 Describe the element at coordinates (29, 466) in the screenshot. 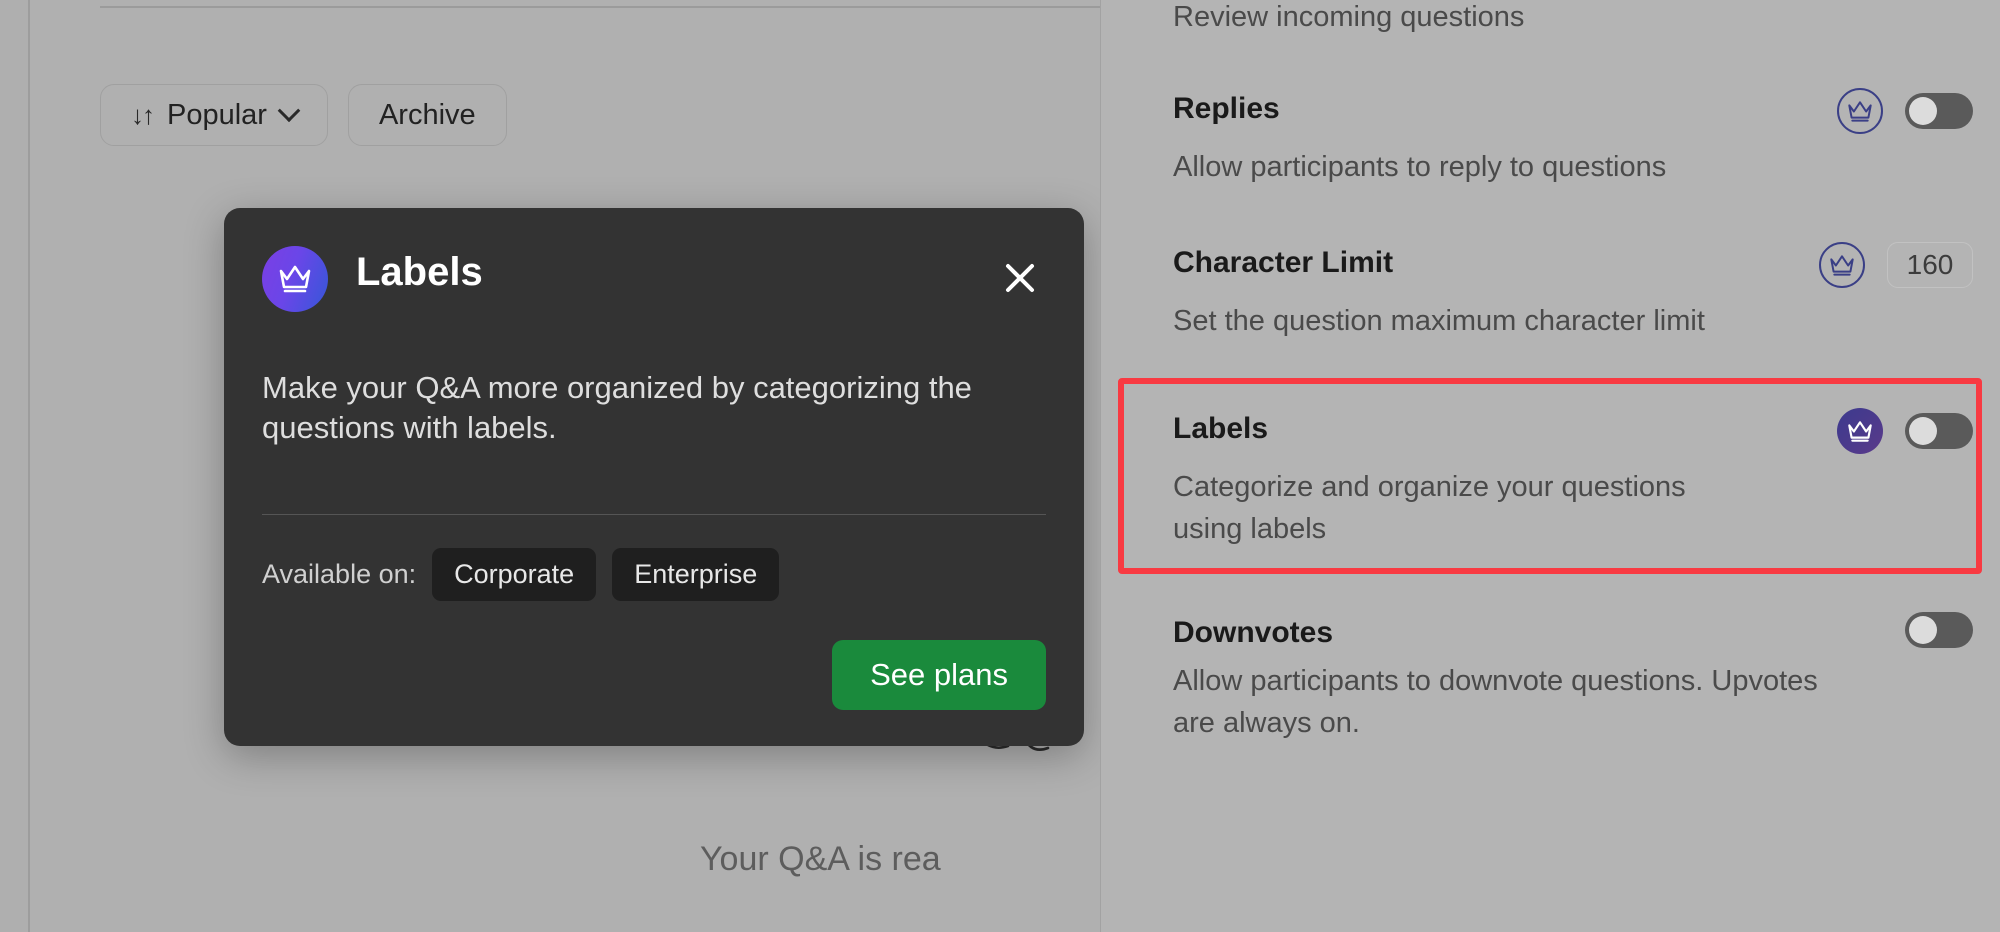

I see `vertical-divider` at that location.